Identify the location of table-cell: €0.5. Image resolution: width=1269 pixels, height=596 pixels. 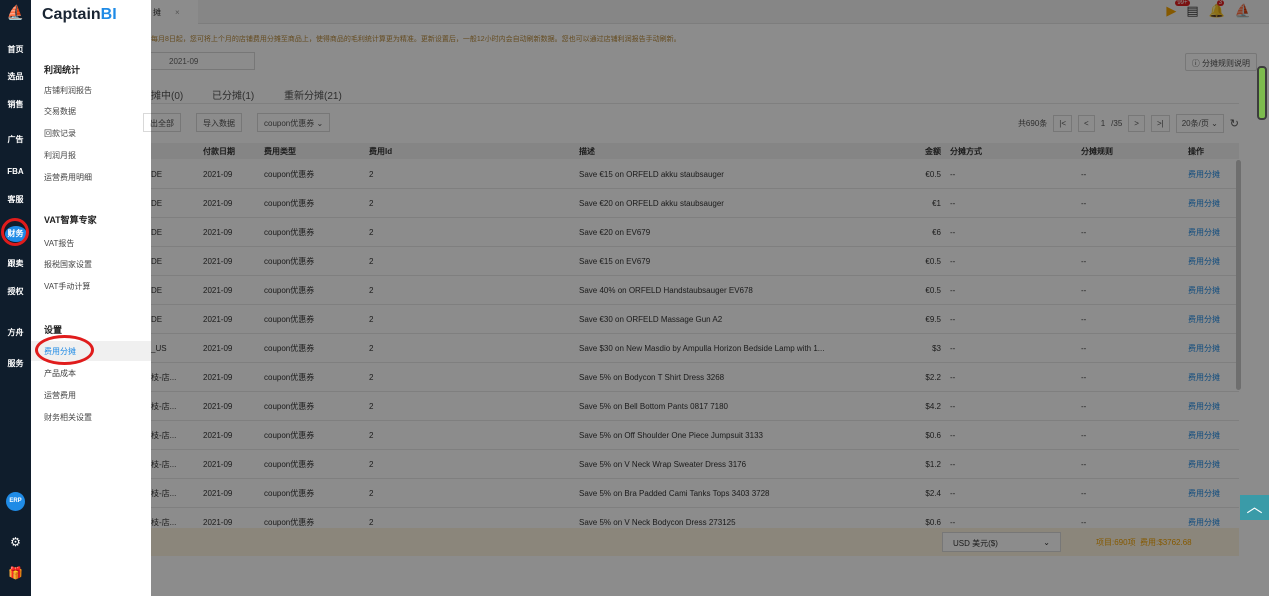
(933, 174).